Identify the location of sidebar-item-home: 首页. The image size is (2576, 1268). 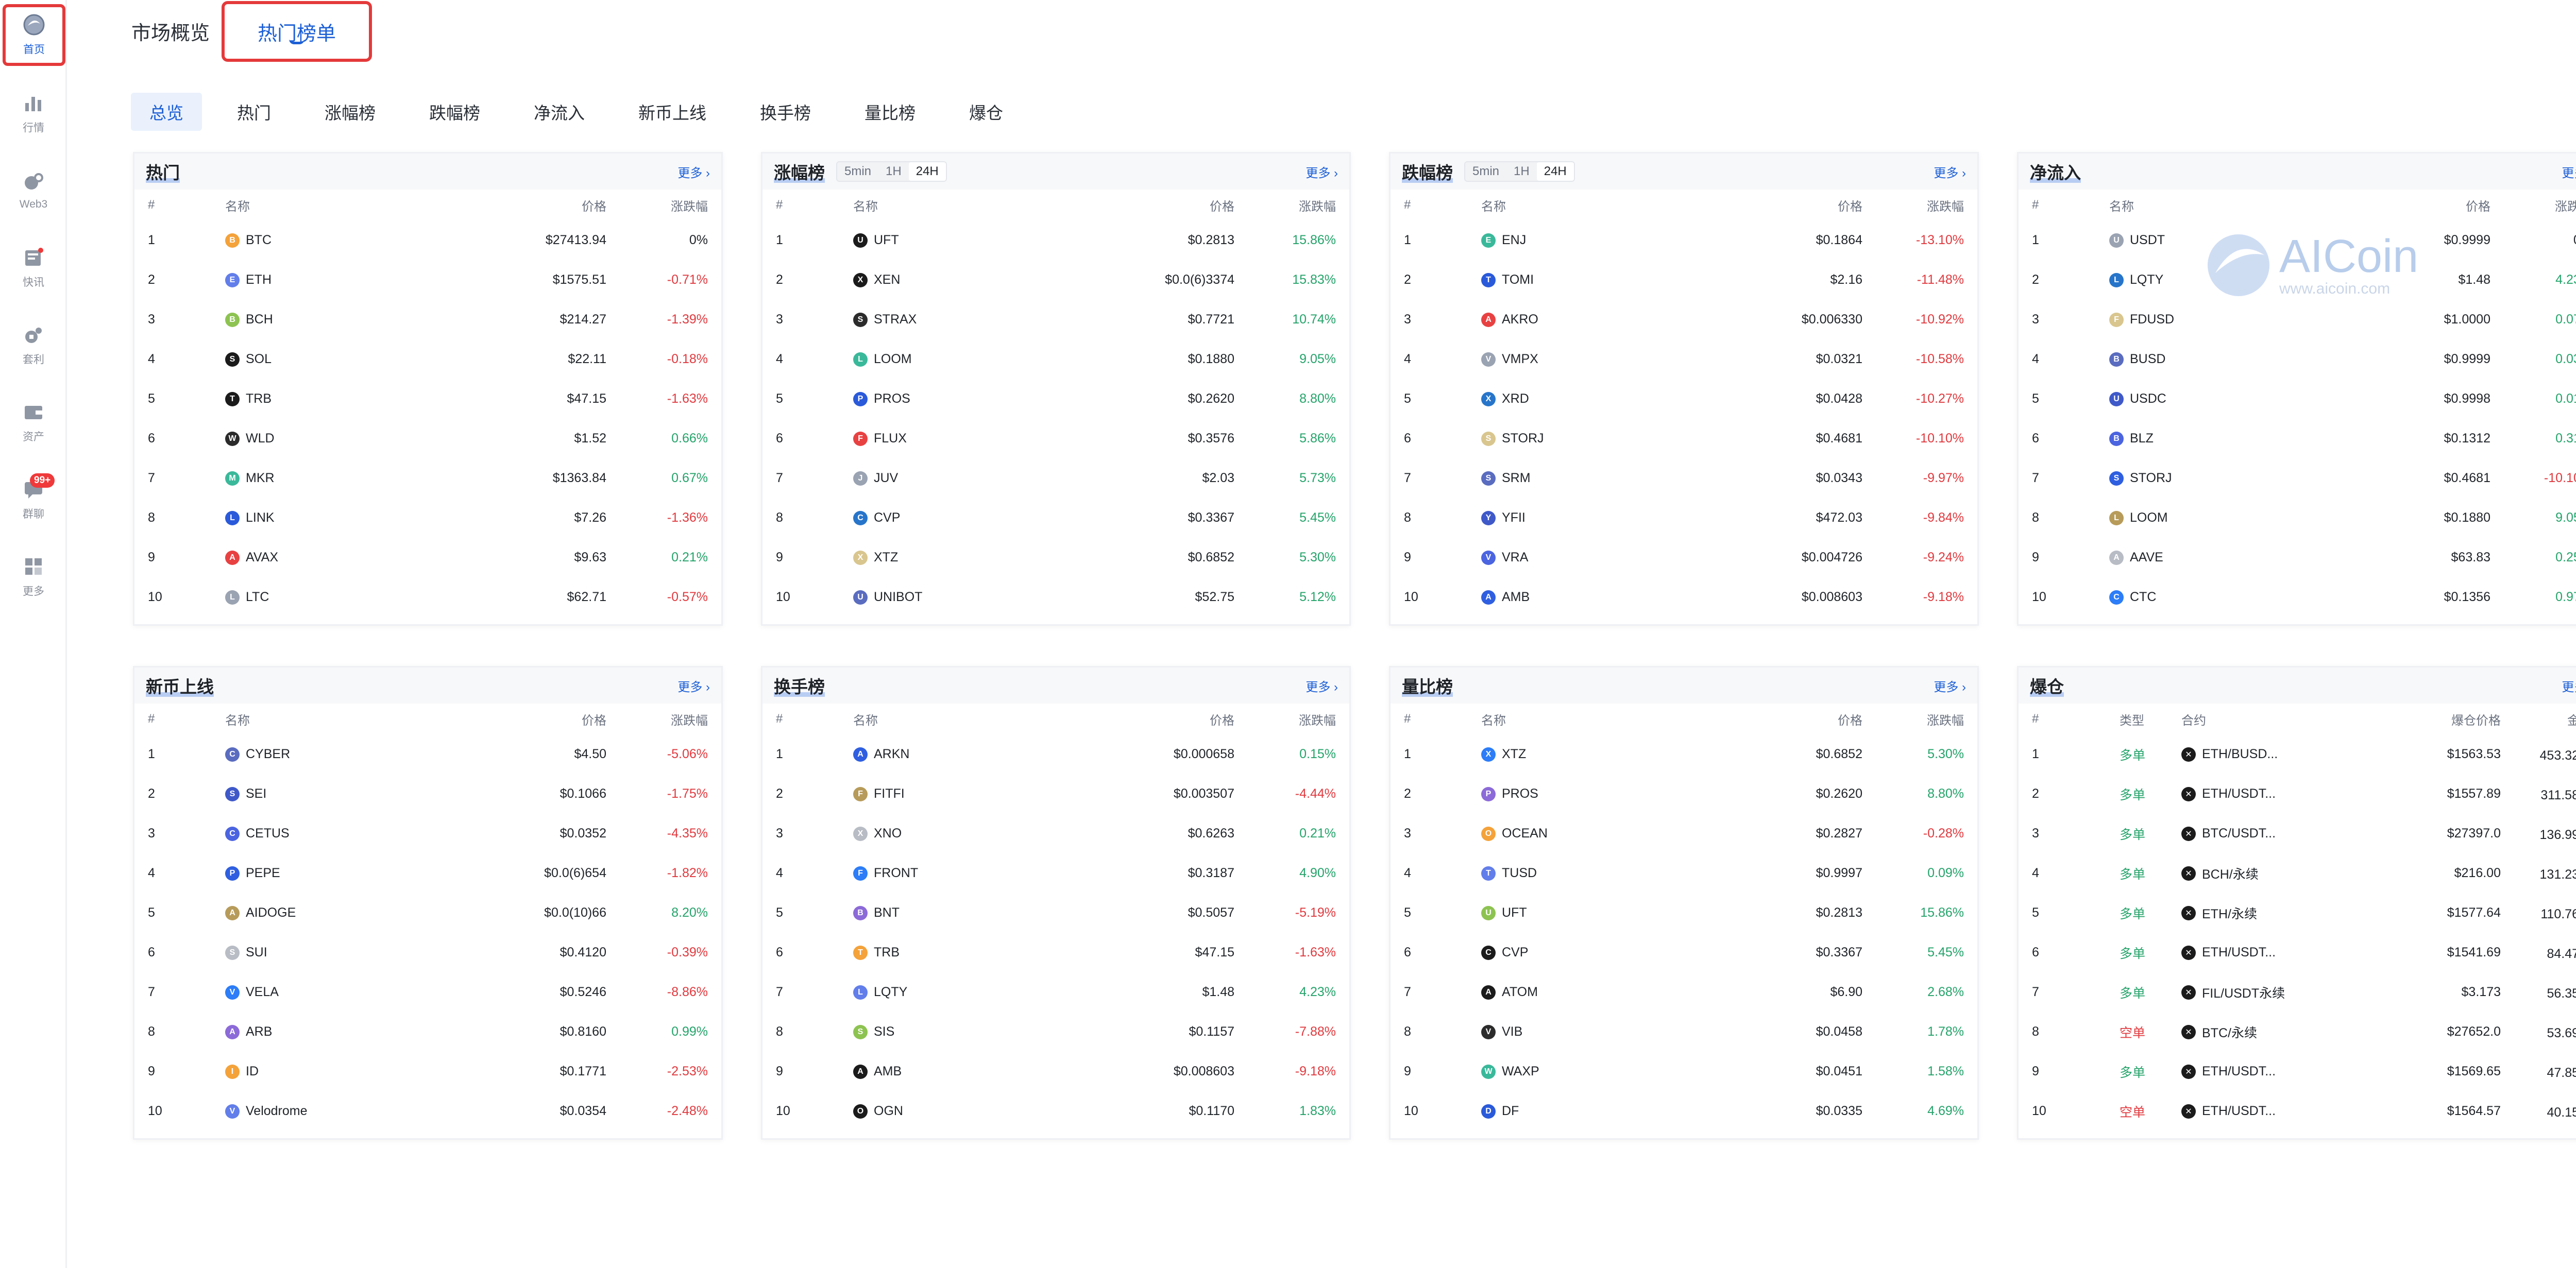
(34, 35).